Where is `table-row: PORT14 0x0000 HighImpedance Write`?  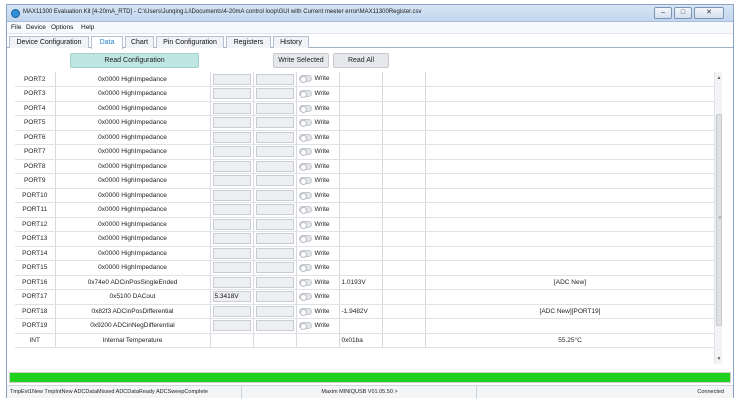 table-row: PORT14 0x0000 HighImpedance Write is located at coordinates (365, 253).